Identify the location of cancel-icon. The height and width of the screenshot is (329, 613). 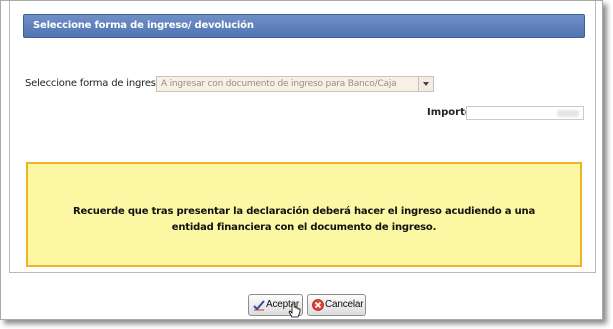
(318, 305).